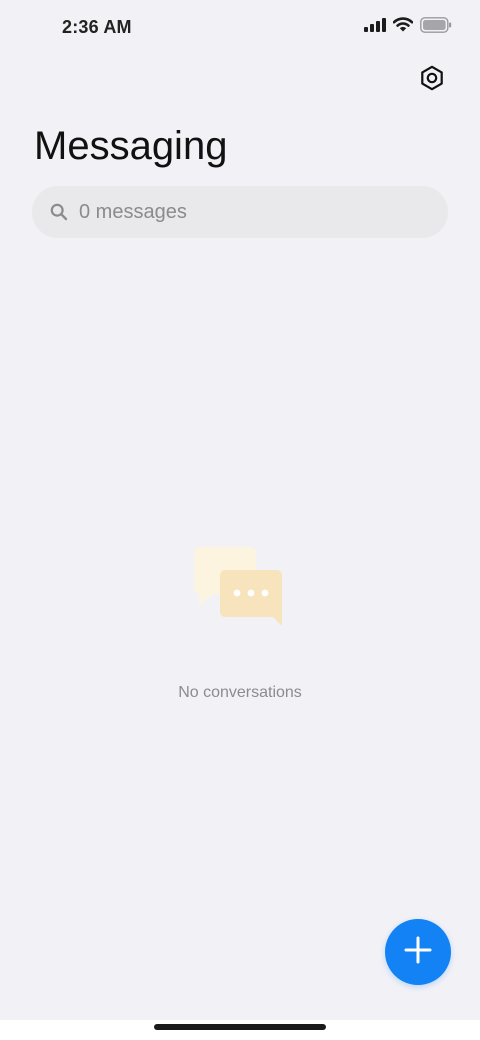 The width and height of the screenshot is (480, 1040). I want to click on new-conversation-button, so click(418, 952).